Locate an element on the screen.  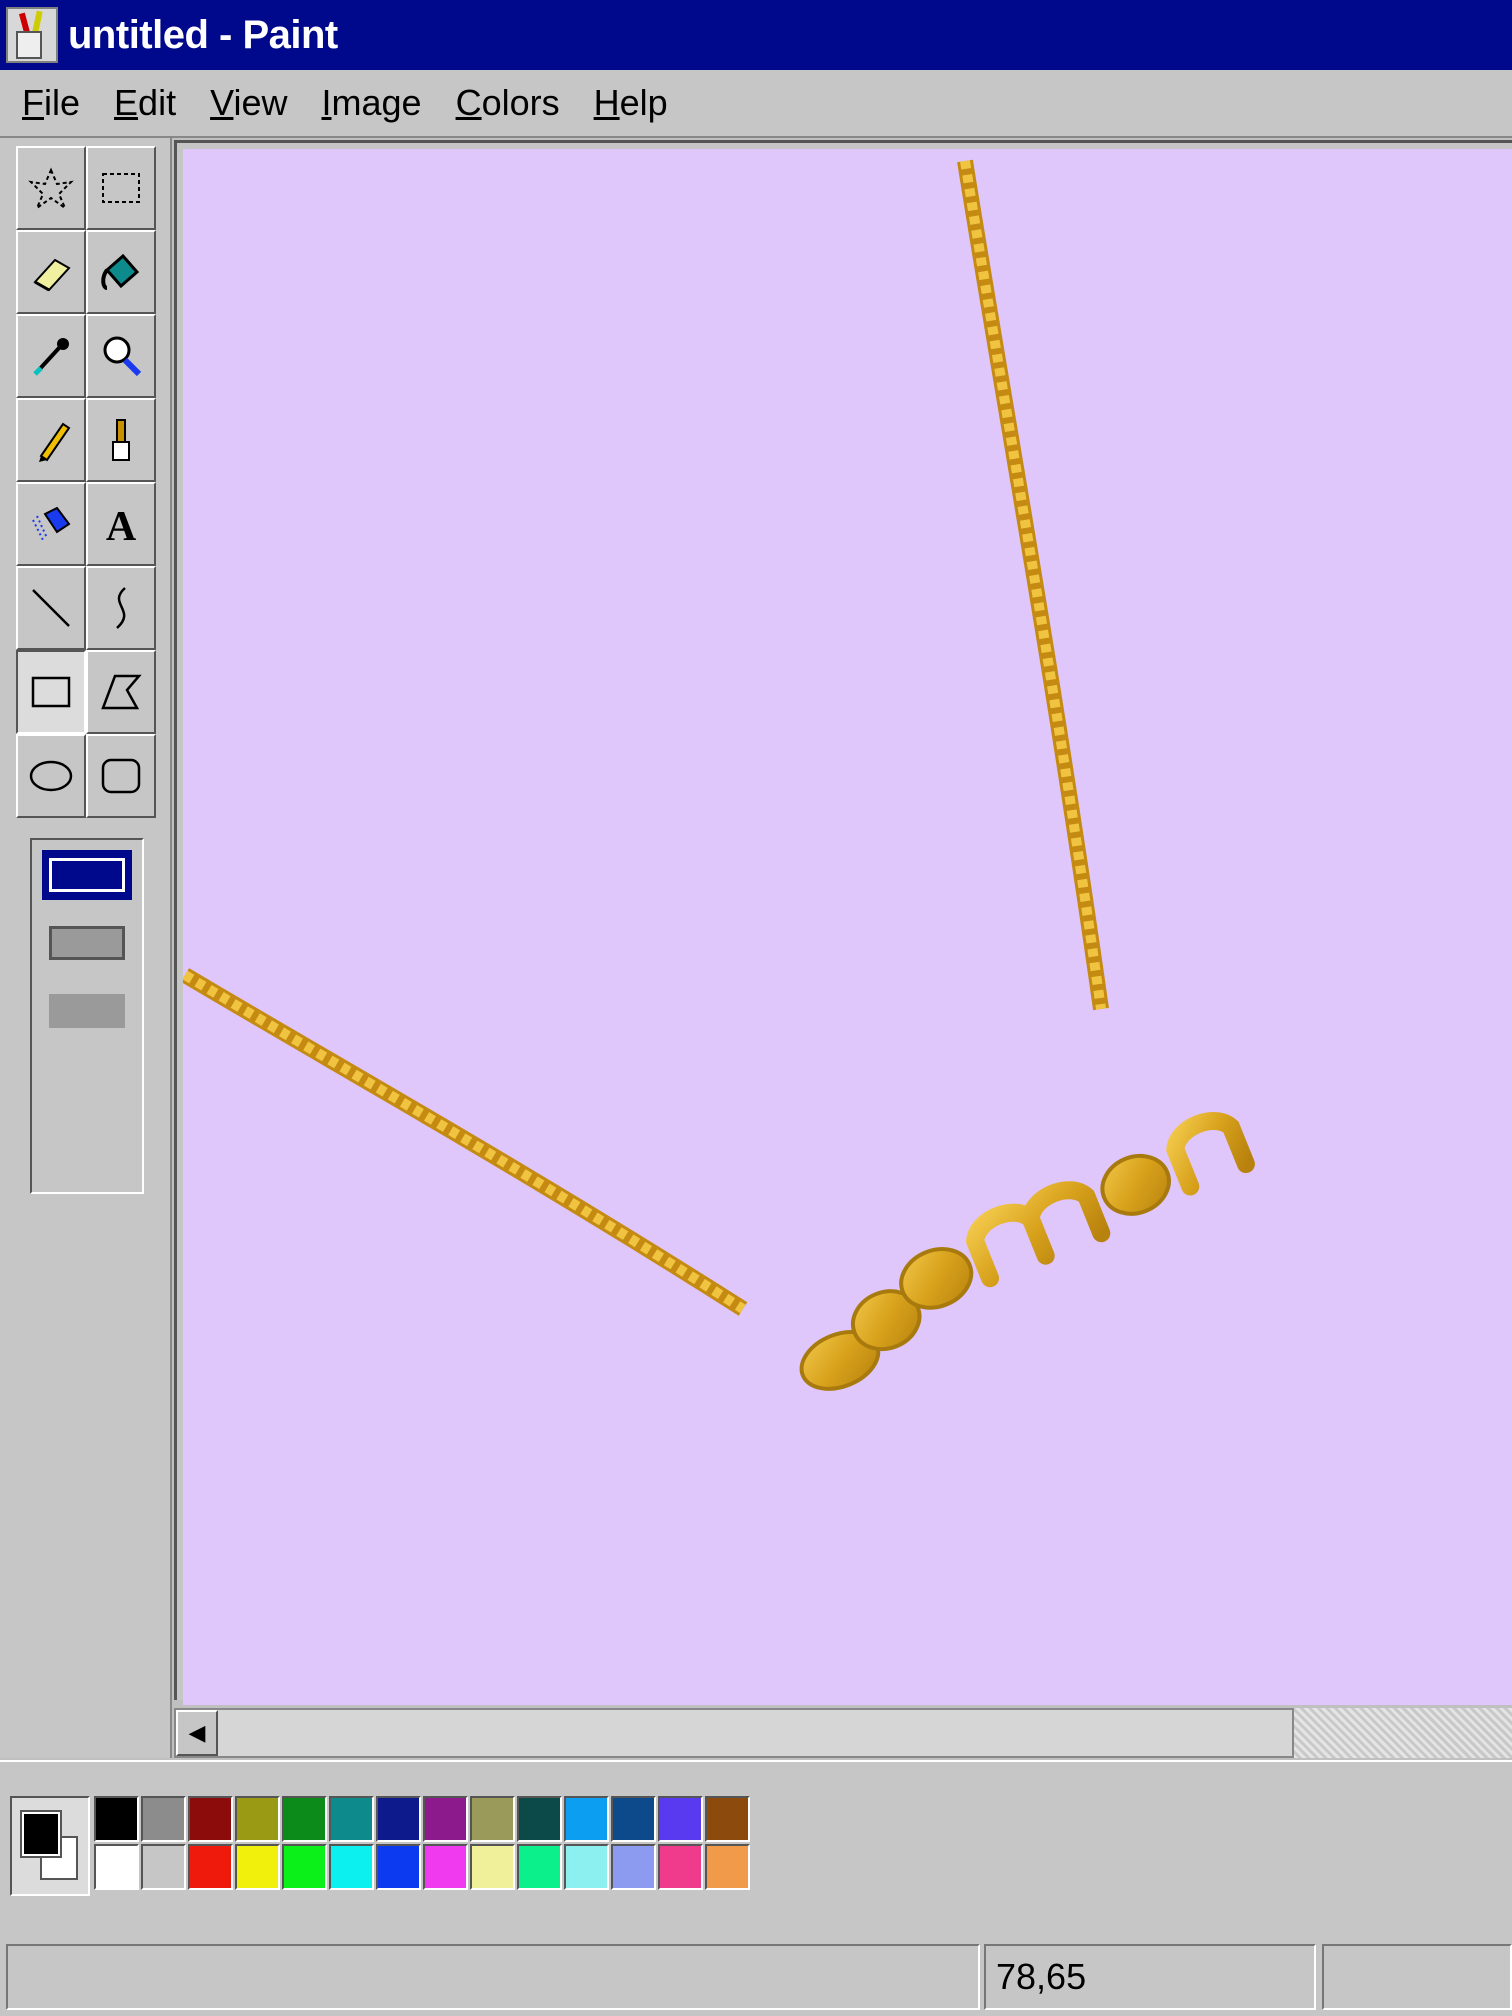
fill-bucket-icon is located at coordinates (120, 271).